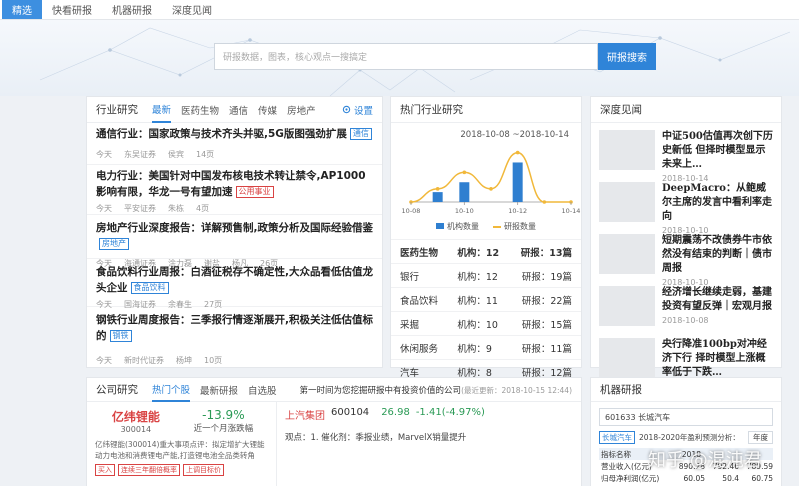 The height and width of the screenshot is (486, 799). I want to click on legend-swatch-line, so click(497, 226).